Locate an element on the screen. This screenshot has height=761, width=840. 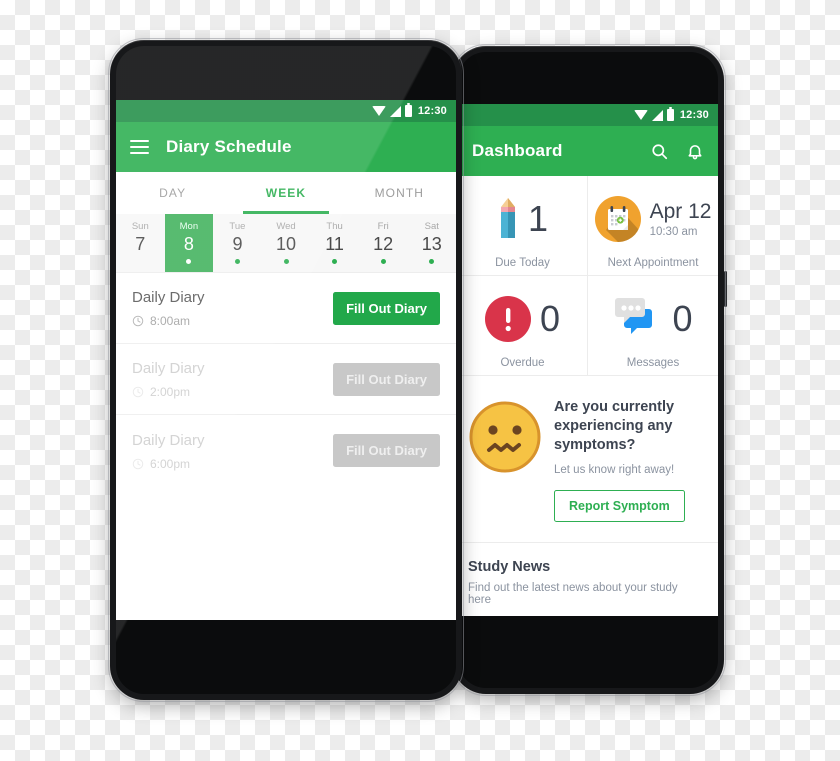
diary-time: 8:00am is located at coordinates (232, 321).